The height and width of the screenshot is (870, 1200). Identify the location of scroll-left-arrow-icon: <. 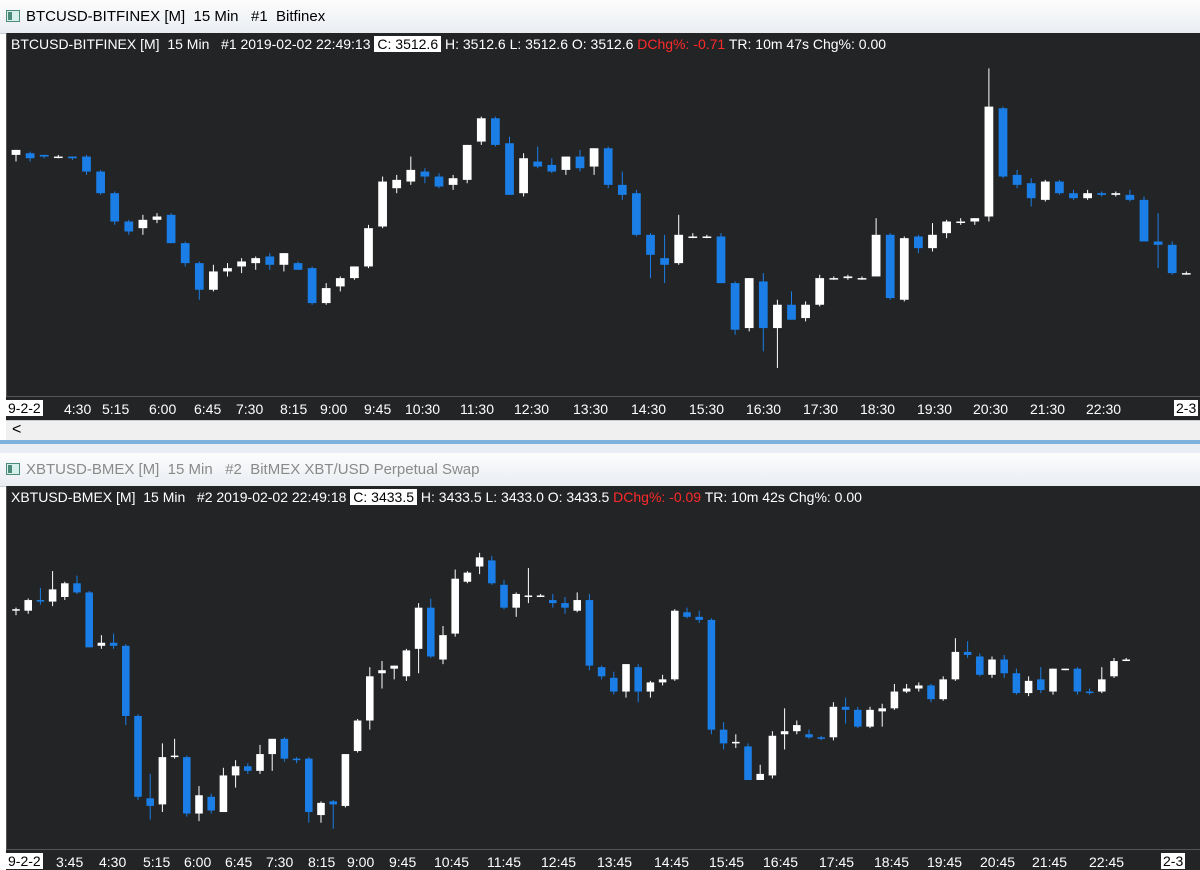
(16, 430).